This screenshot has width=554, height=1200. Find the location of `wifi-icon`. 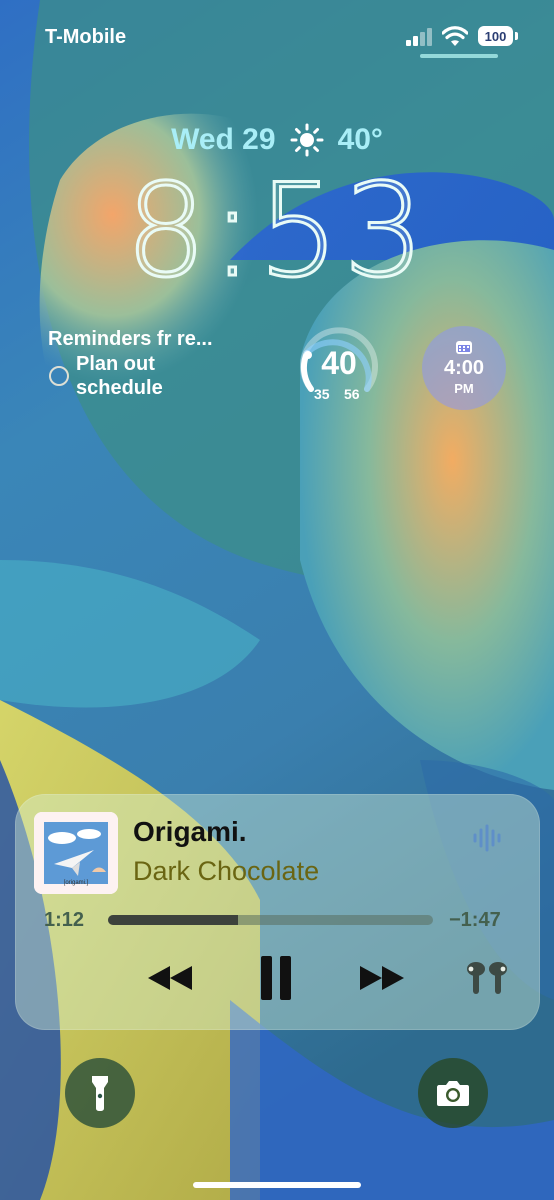

wifi-icon is located at coordinates (455, 36).